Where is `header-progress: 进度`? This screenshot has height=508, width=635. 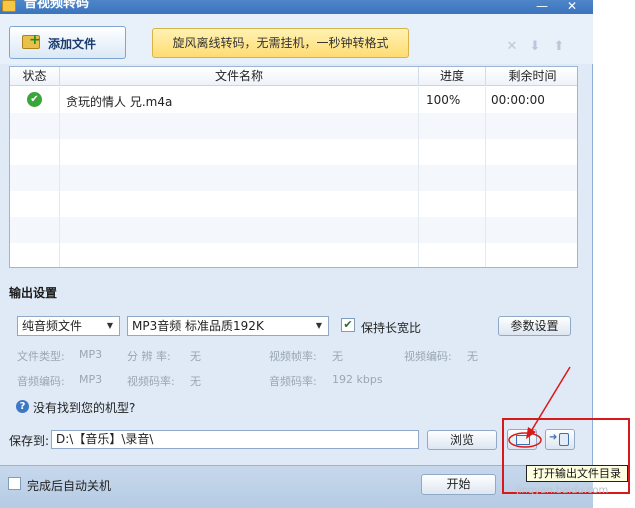
header-progress: 进度 is located at coordinates (452, 76).